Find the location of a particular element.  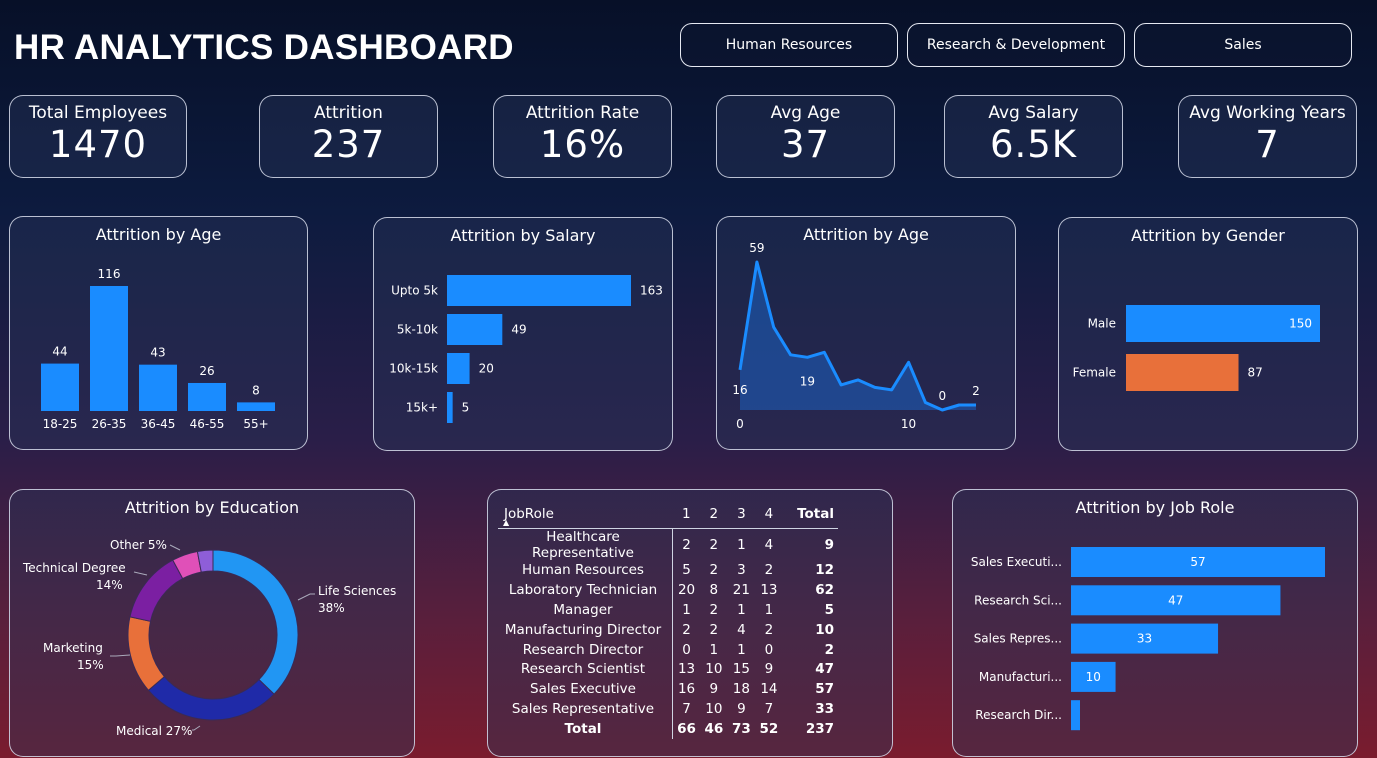

column-header-label: JobRole is located at coordinates (529, 513).